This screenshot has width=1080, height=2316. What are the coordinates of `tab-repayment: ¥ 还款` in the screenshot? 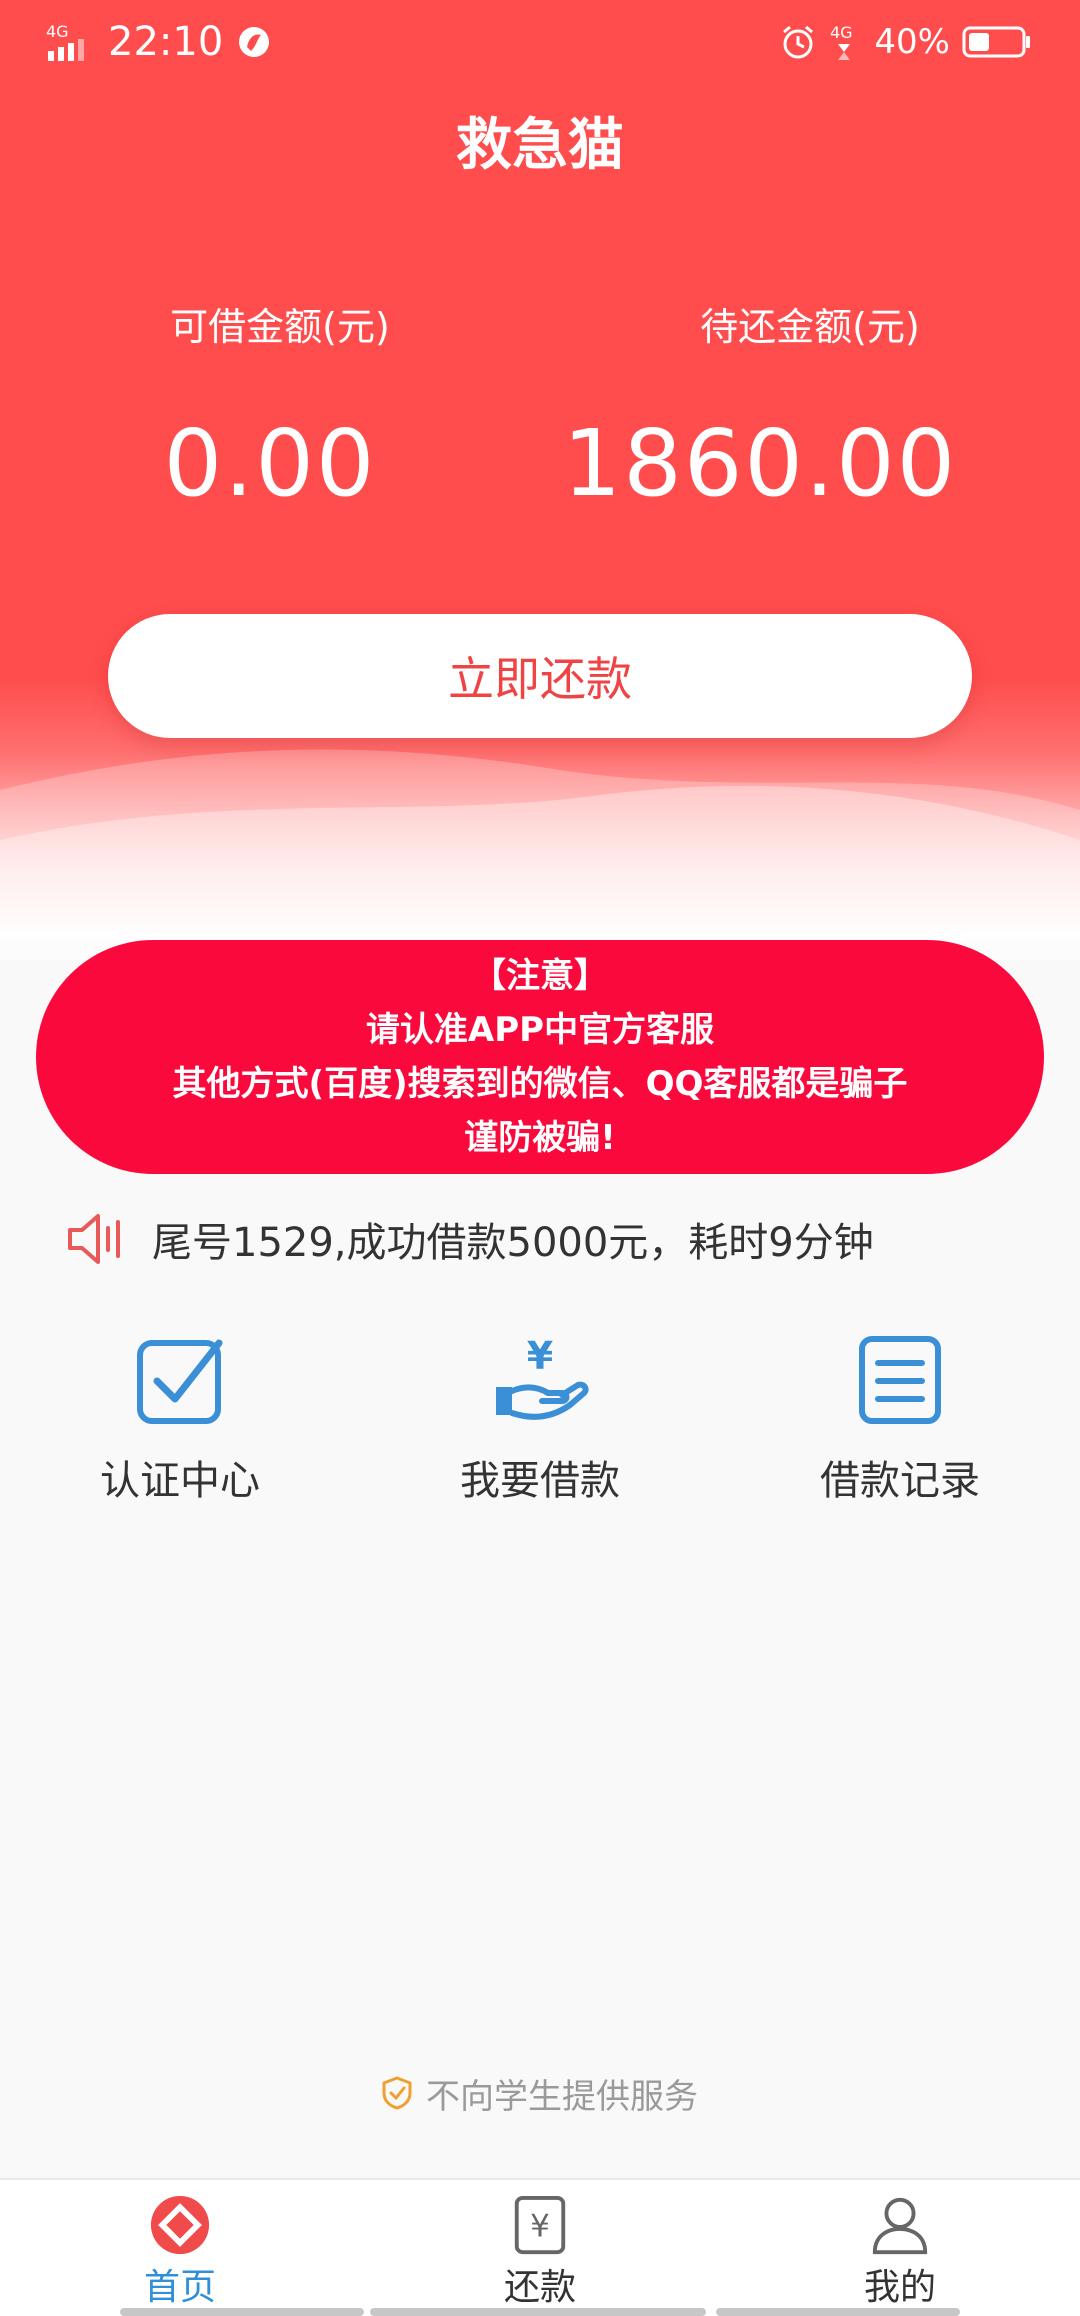 It's located at (540, 2252).